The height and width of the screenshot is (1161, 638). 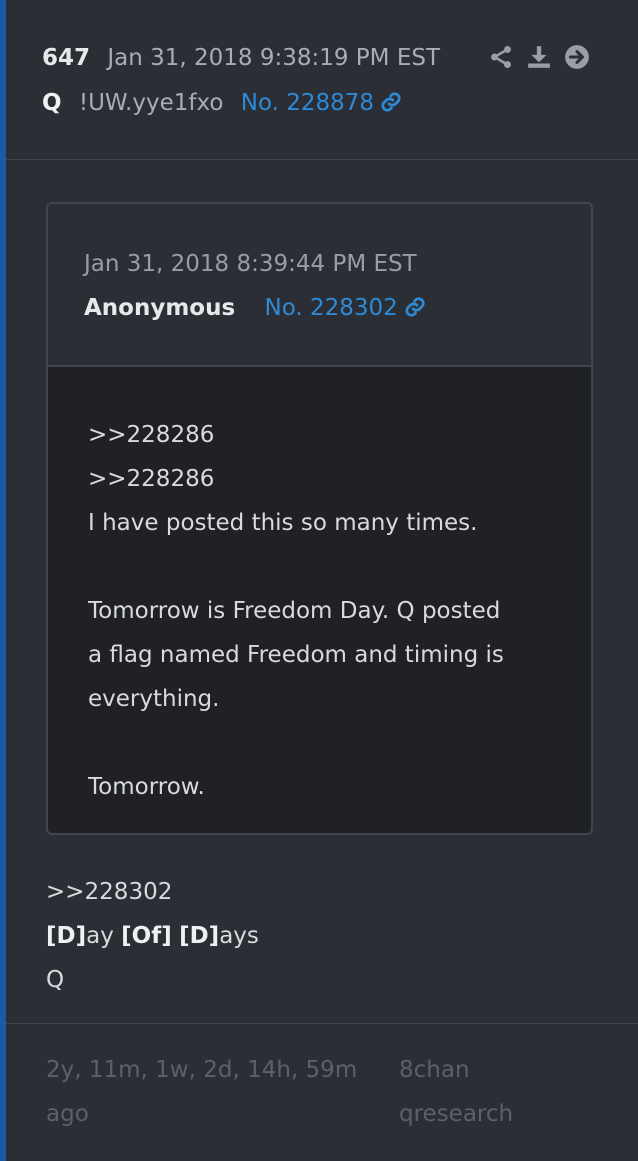 I want to click on elapsed-time: 2y, 11m, 1w, 2d, 14h, 59m ago, so click(x=202, y=1092).